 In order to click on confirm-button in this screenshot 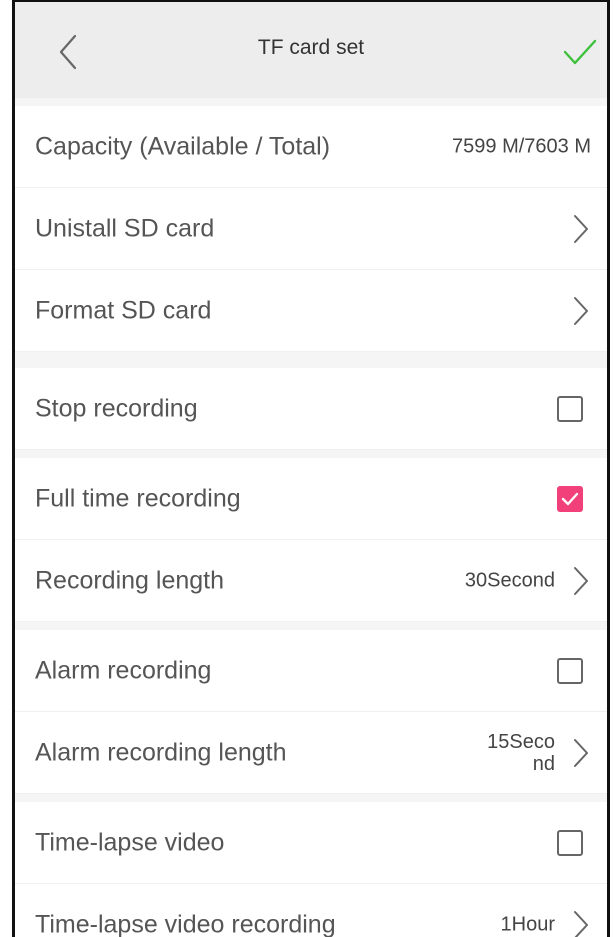, I will do `click(579, 52)`.